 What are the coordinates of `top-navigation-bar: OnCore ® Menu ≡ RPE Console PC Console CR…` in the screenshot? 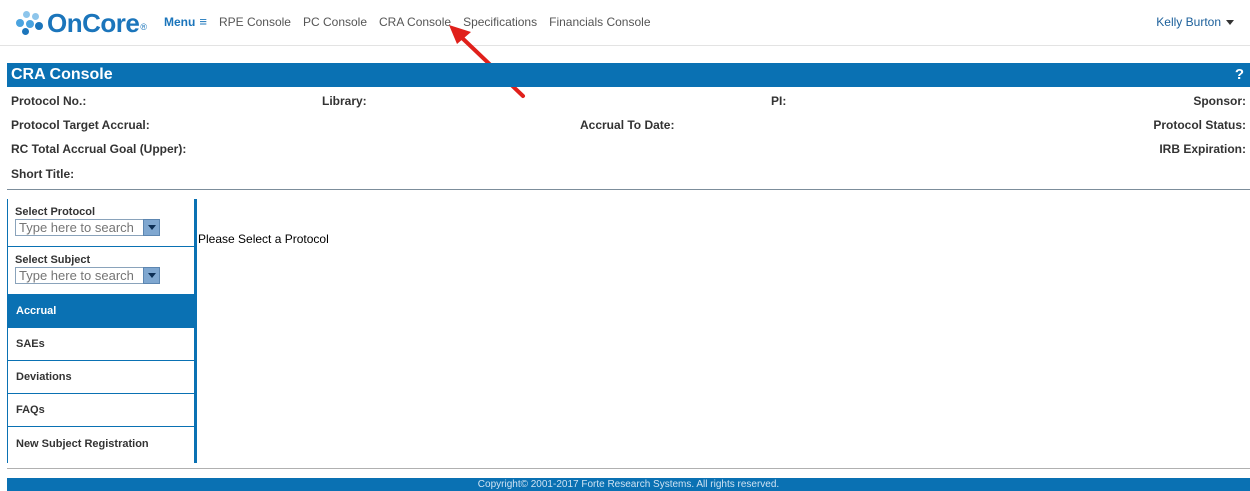 It's located at (625, 23).